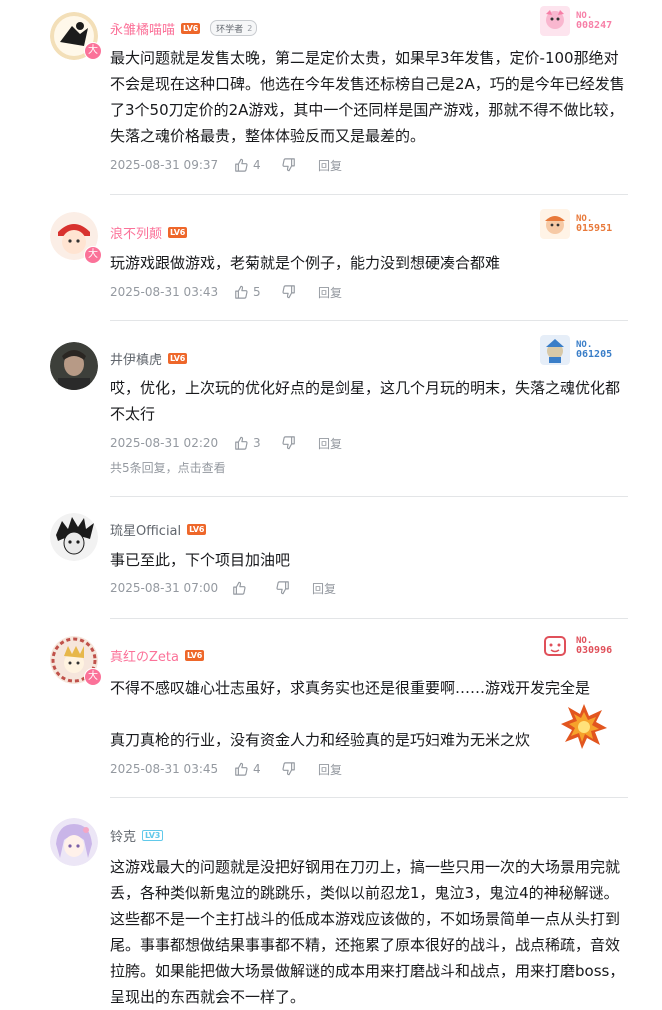 The image size is (662, 1010). What do you see at coordinates (350, 688) in the screenshot?
I see `comment-text-line-1: 不得不感叹雄心壮志虽好，求真务实也还是很重要啊……游戏开发完全是` at bounding box center [350, 688].